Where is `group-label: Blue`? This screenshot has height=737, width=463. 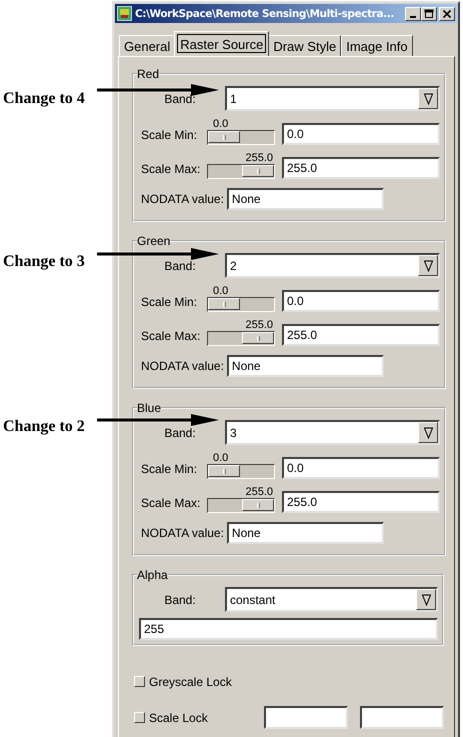 group-label: Blue is located at coordinates (149, 408).